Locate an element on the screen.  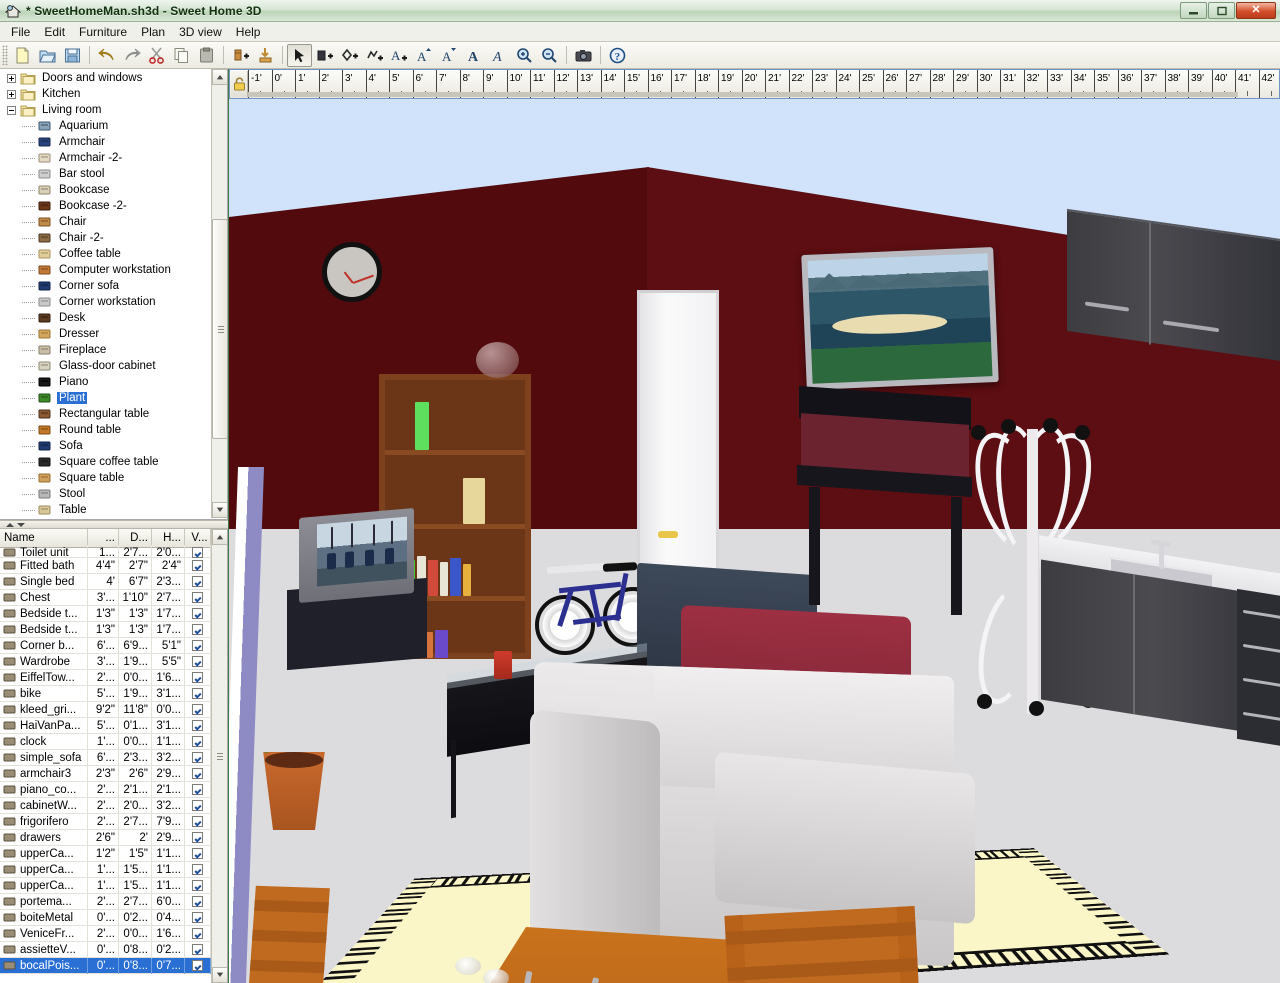
catalog-category-kitchen: Kitchen is located at coordinates (105, 94).